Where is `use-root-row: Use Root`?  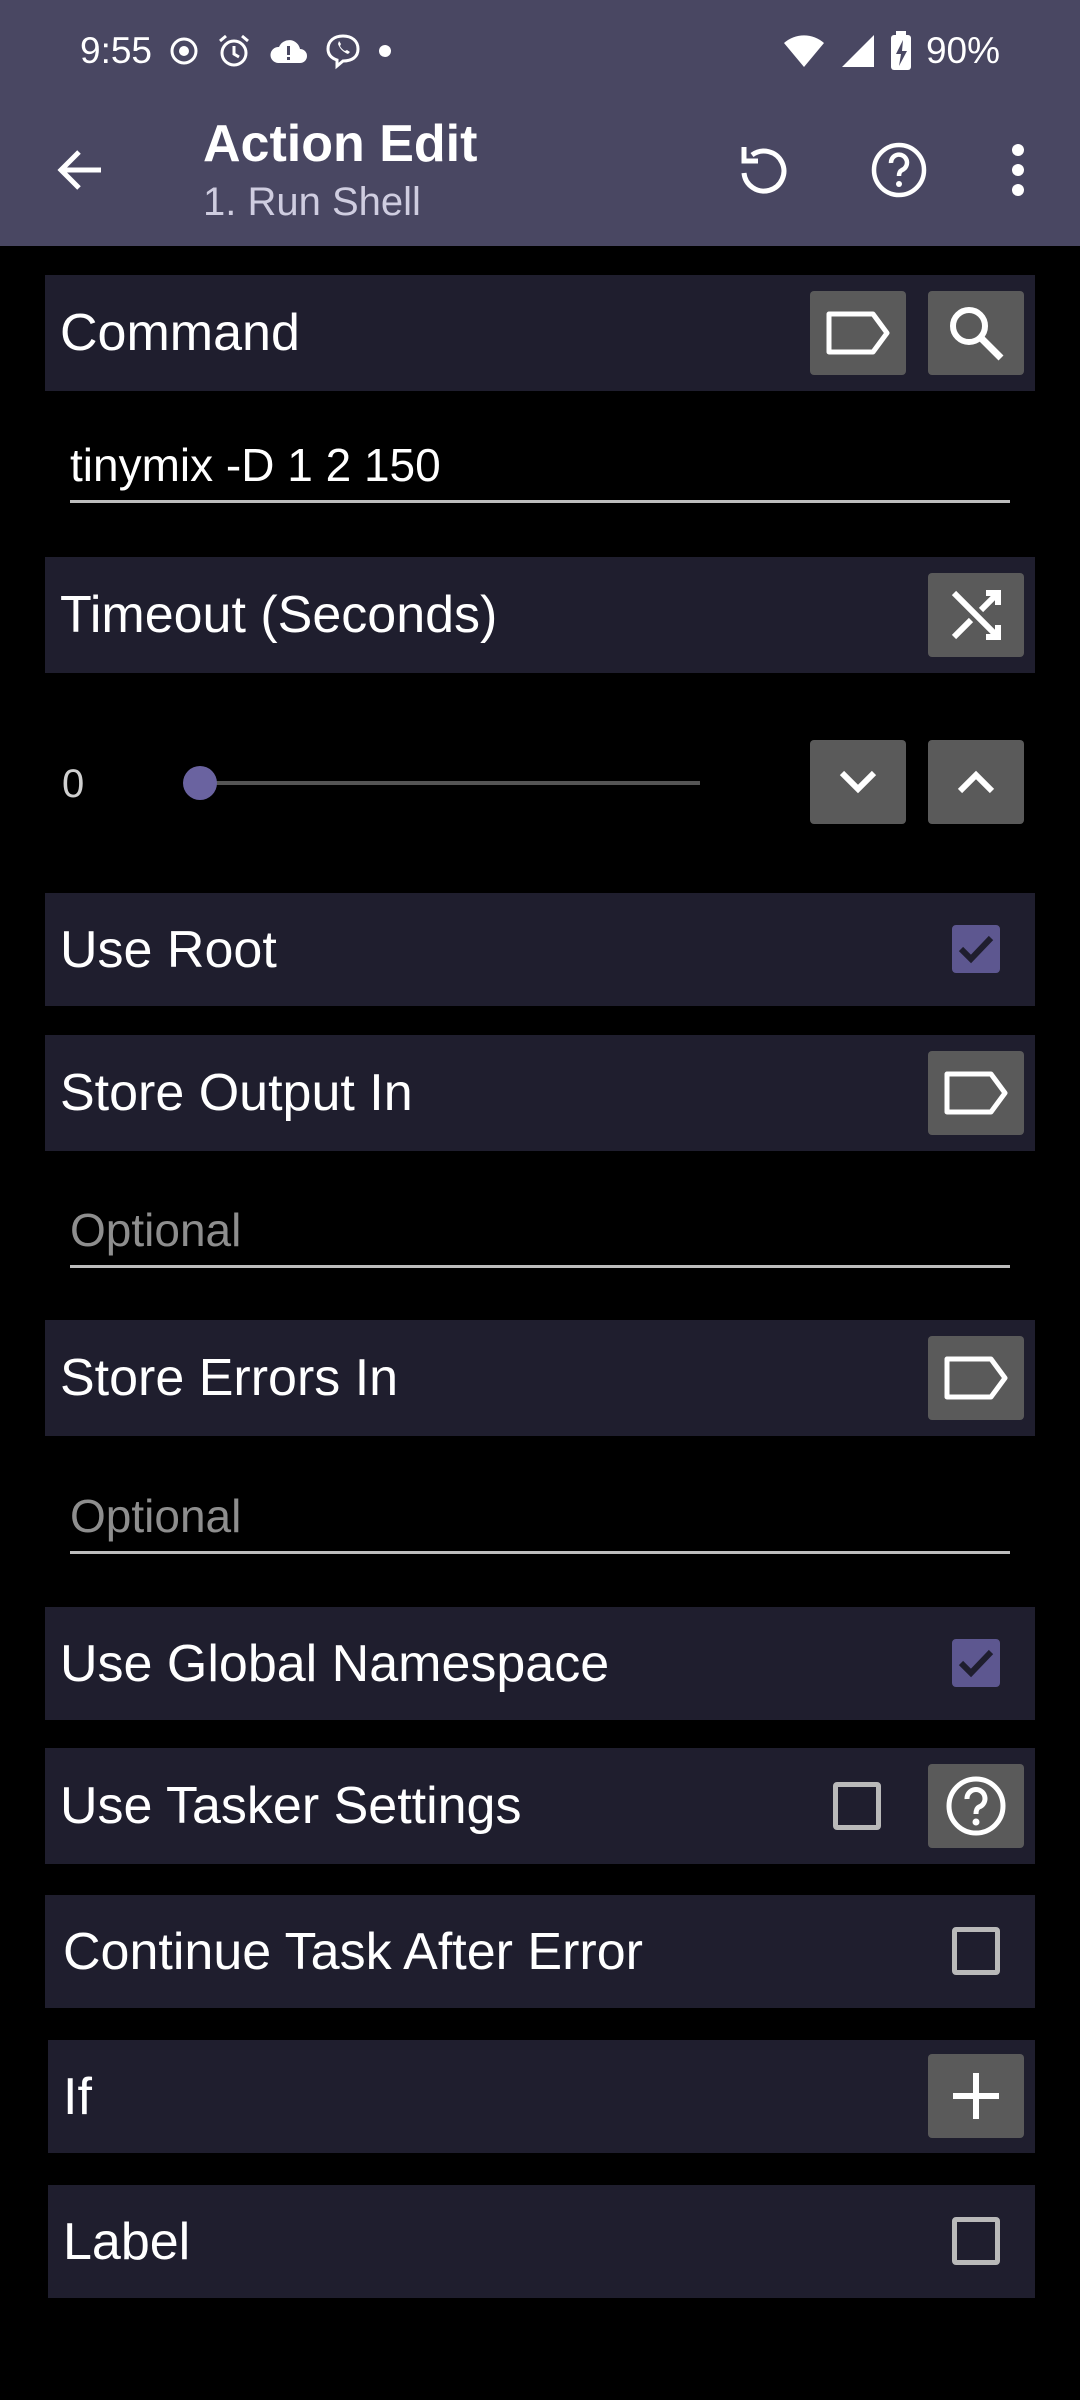 use-root-row: Use Root is located at coordinates (540, 949).